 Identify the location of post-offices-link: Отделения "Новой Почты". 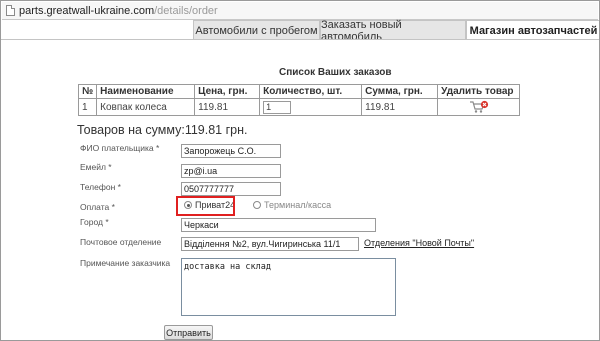
(419, 243).